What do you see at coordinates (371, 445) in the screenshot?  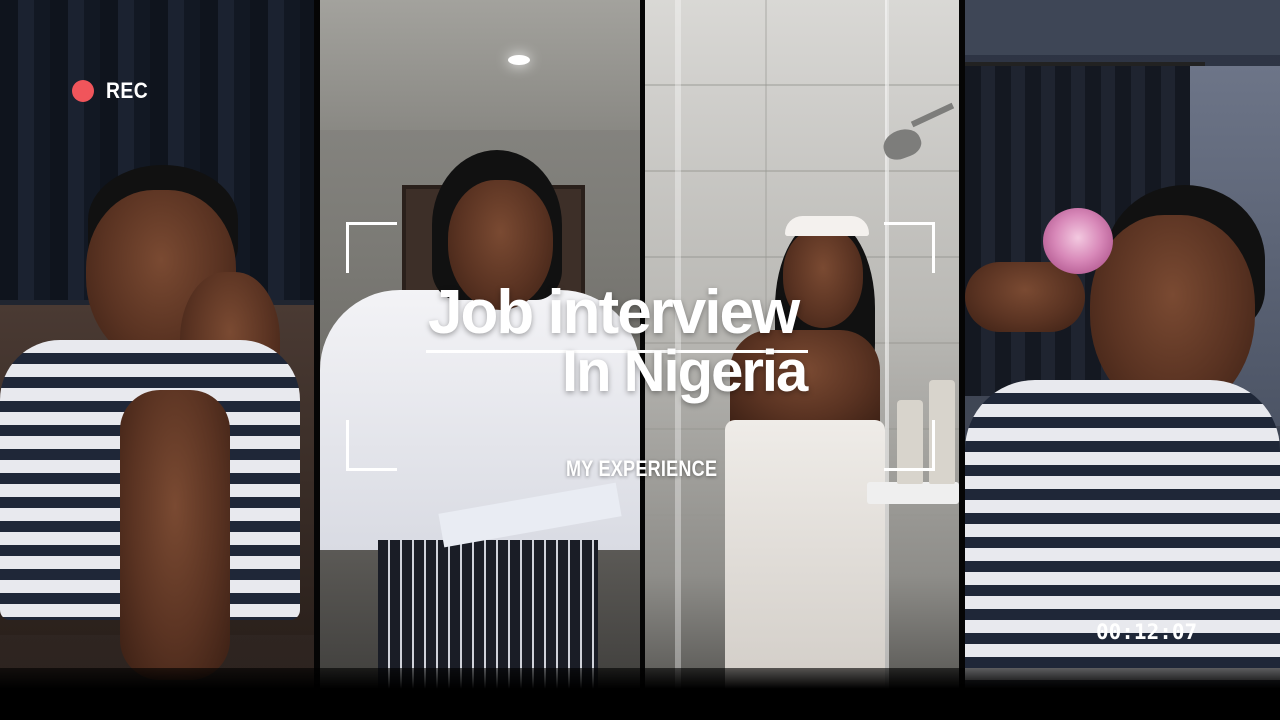 I see `frame-corner-bottom-left` at bounding box center [371, 445].